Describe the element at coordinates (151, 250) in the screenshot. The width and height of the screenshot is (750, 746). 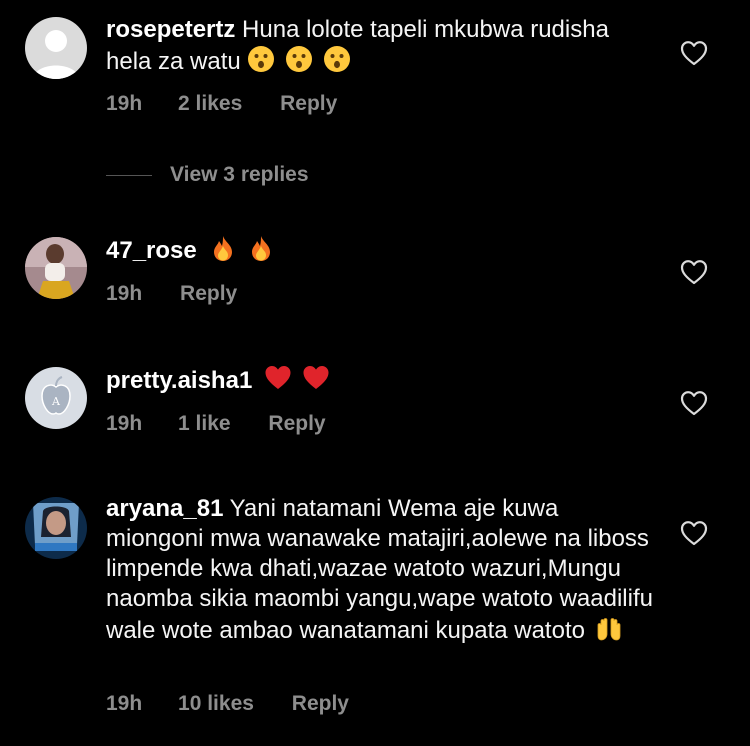
I see `username: 47_rose` at that location.